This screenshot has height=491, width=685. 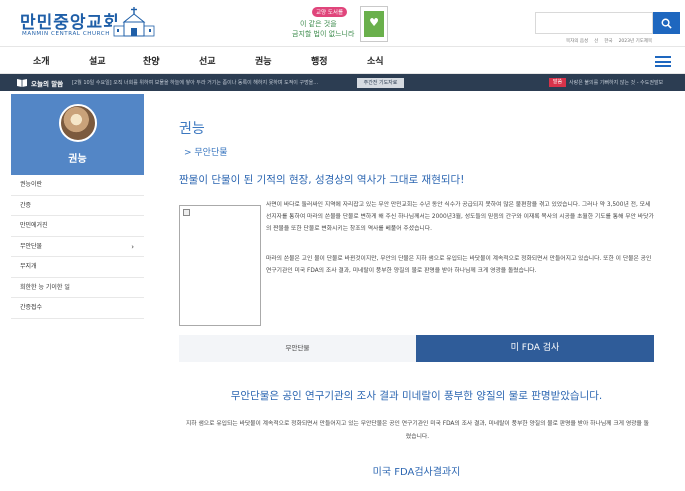 I want to click on site-logo-subtitle: MANMIN CENTRAL CHURCH, so click(x=66, y=34).